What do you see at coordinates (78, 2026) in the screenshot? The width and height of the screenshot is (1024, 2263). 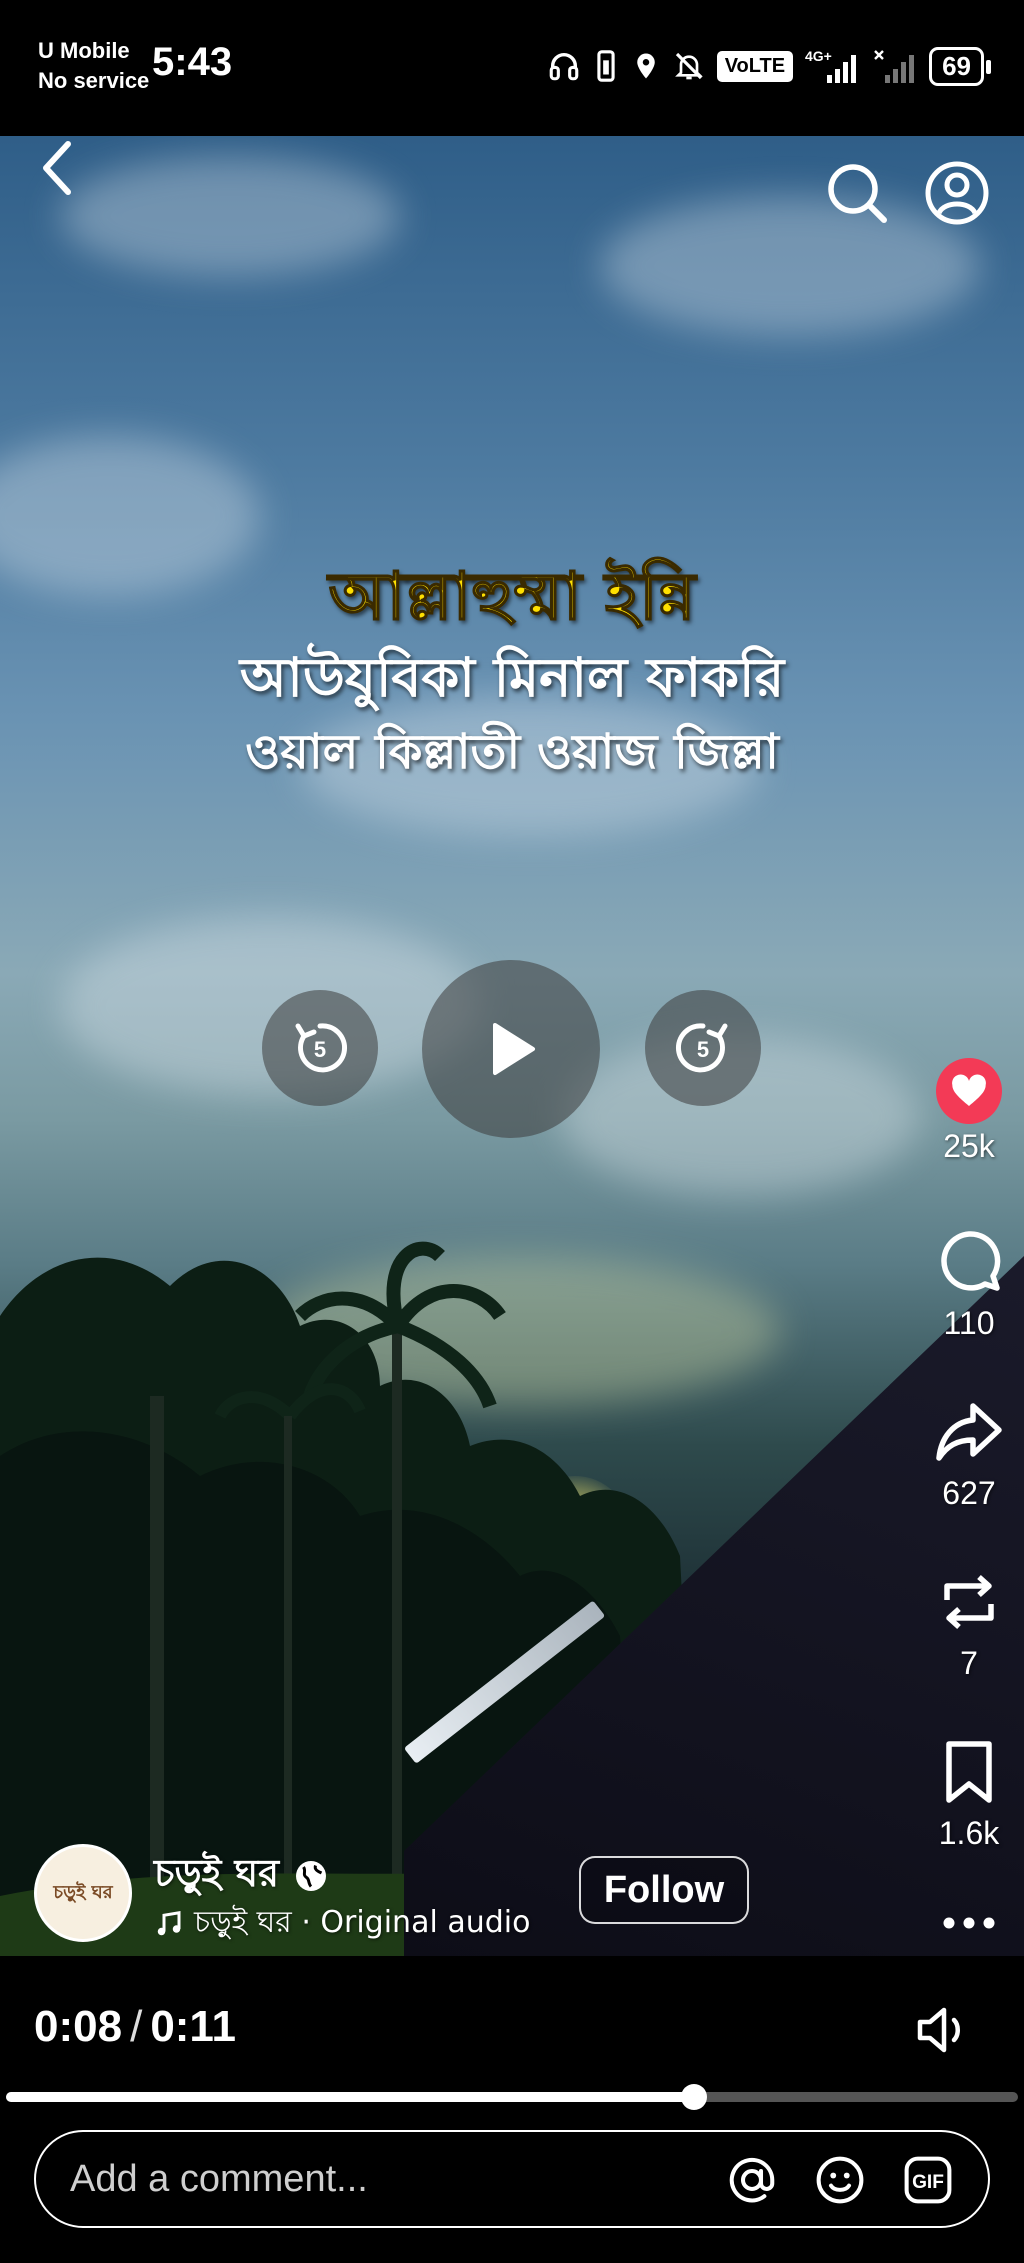 I see `current-time: 0:08` at bounding box center [78, 2026].